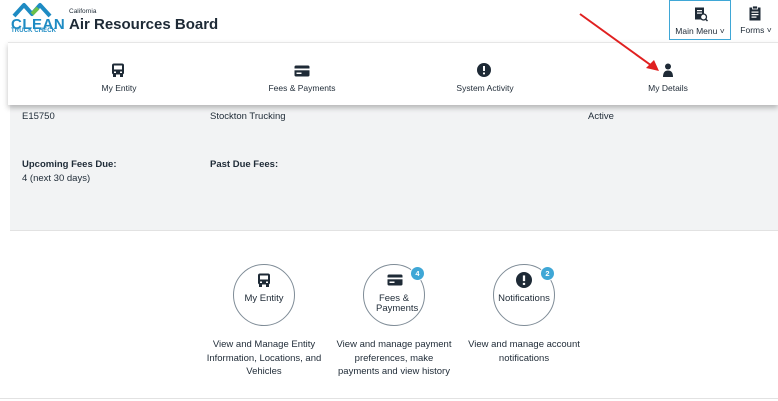 This screenshot has width=778, height=401. Describe the element at coordinates (264, 298) in the screenshot. I see `card-title: My Entity` at that location.